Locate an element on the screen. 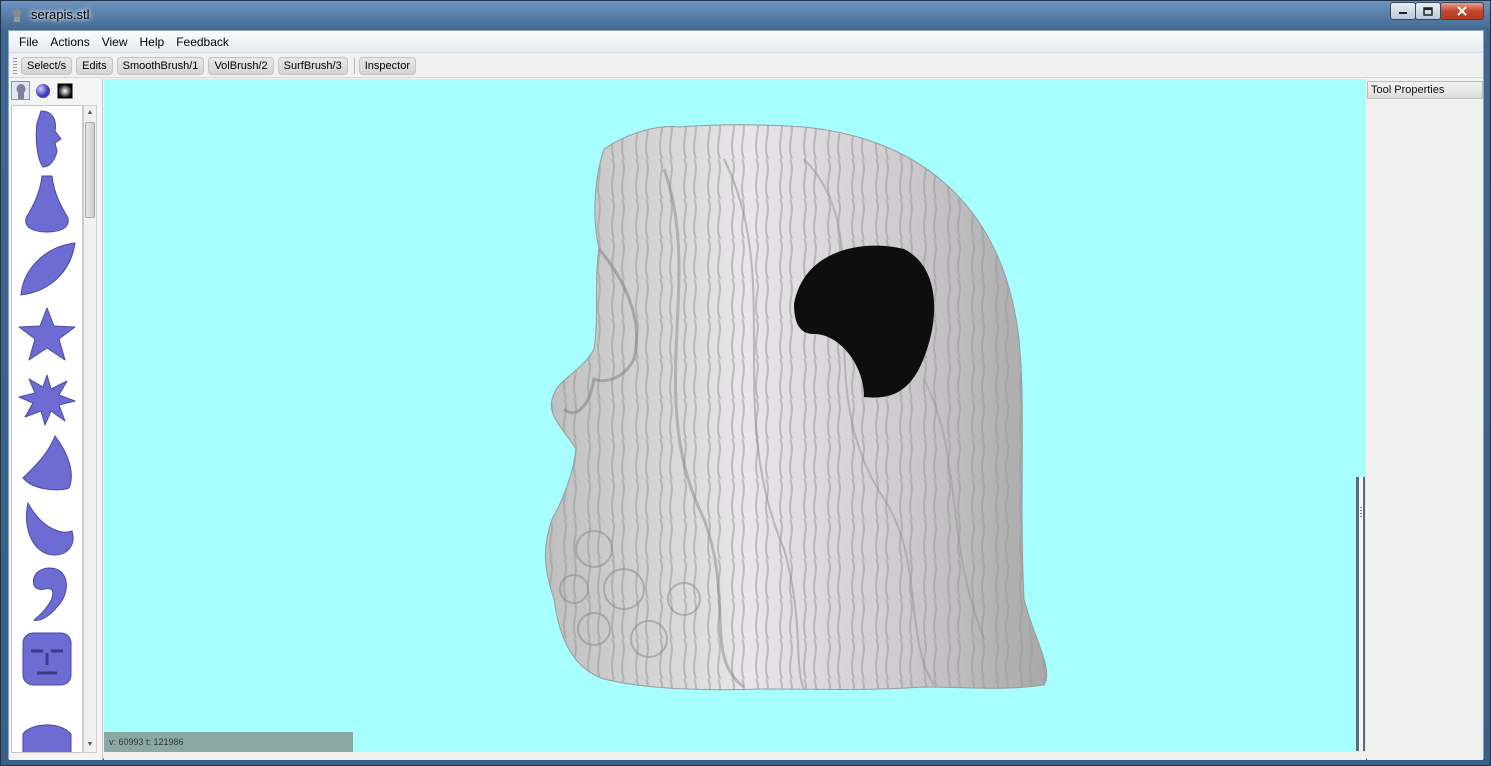 This screenshot has height=766, width=1491. tab-spheres is located at coordinates (42, 90).